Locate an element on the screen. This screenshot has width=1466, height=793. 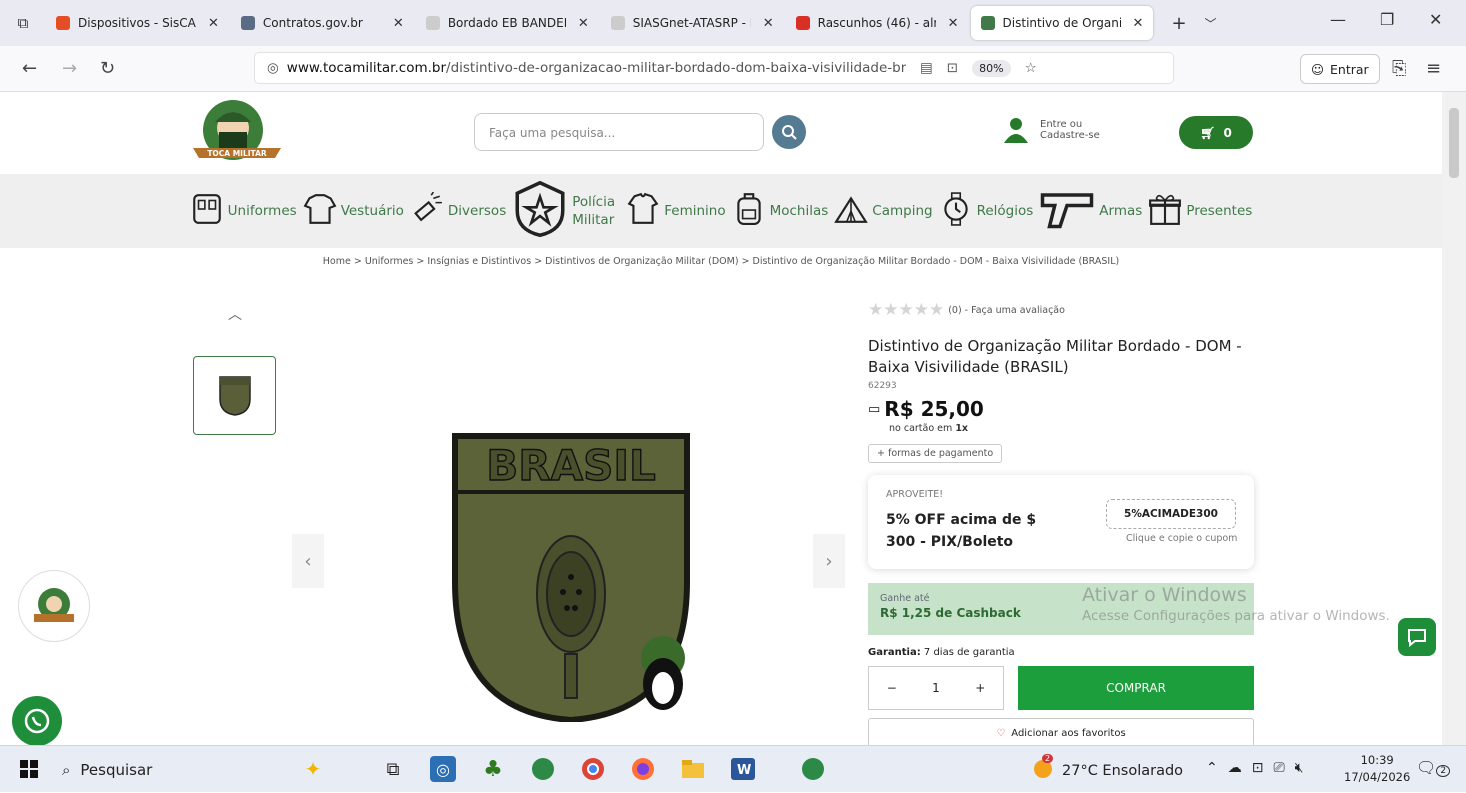
account-link: Entre ou Cadastre-se is located at coordinates (1056, 130).